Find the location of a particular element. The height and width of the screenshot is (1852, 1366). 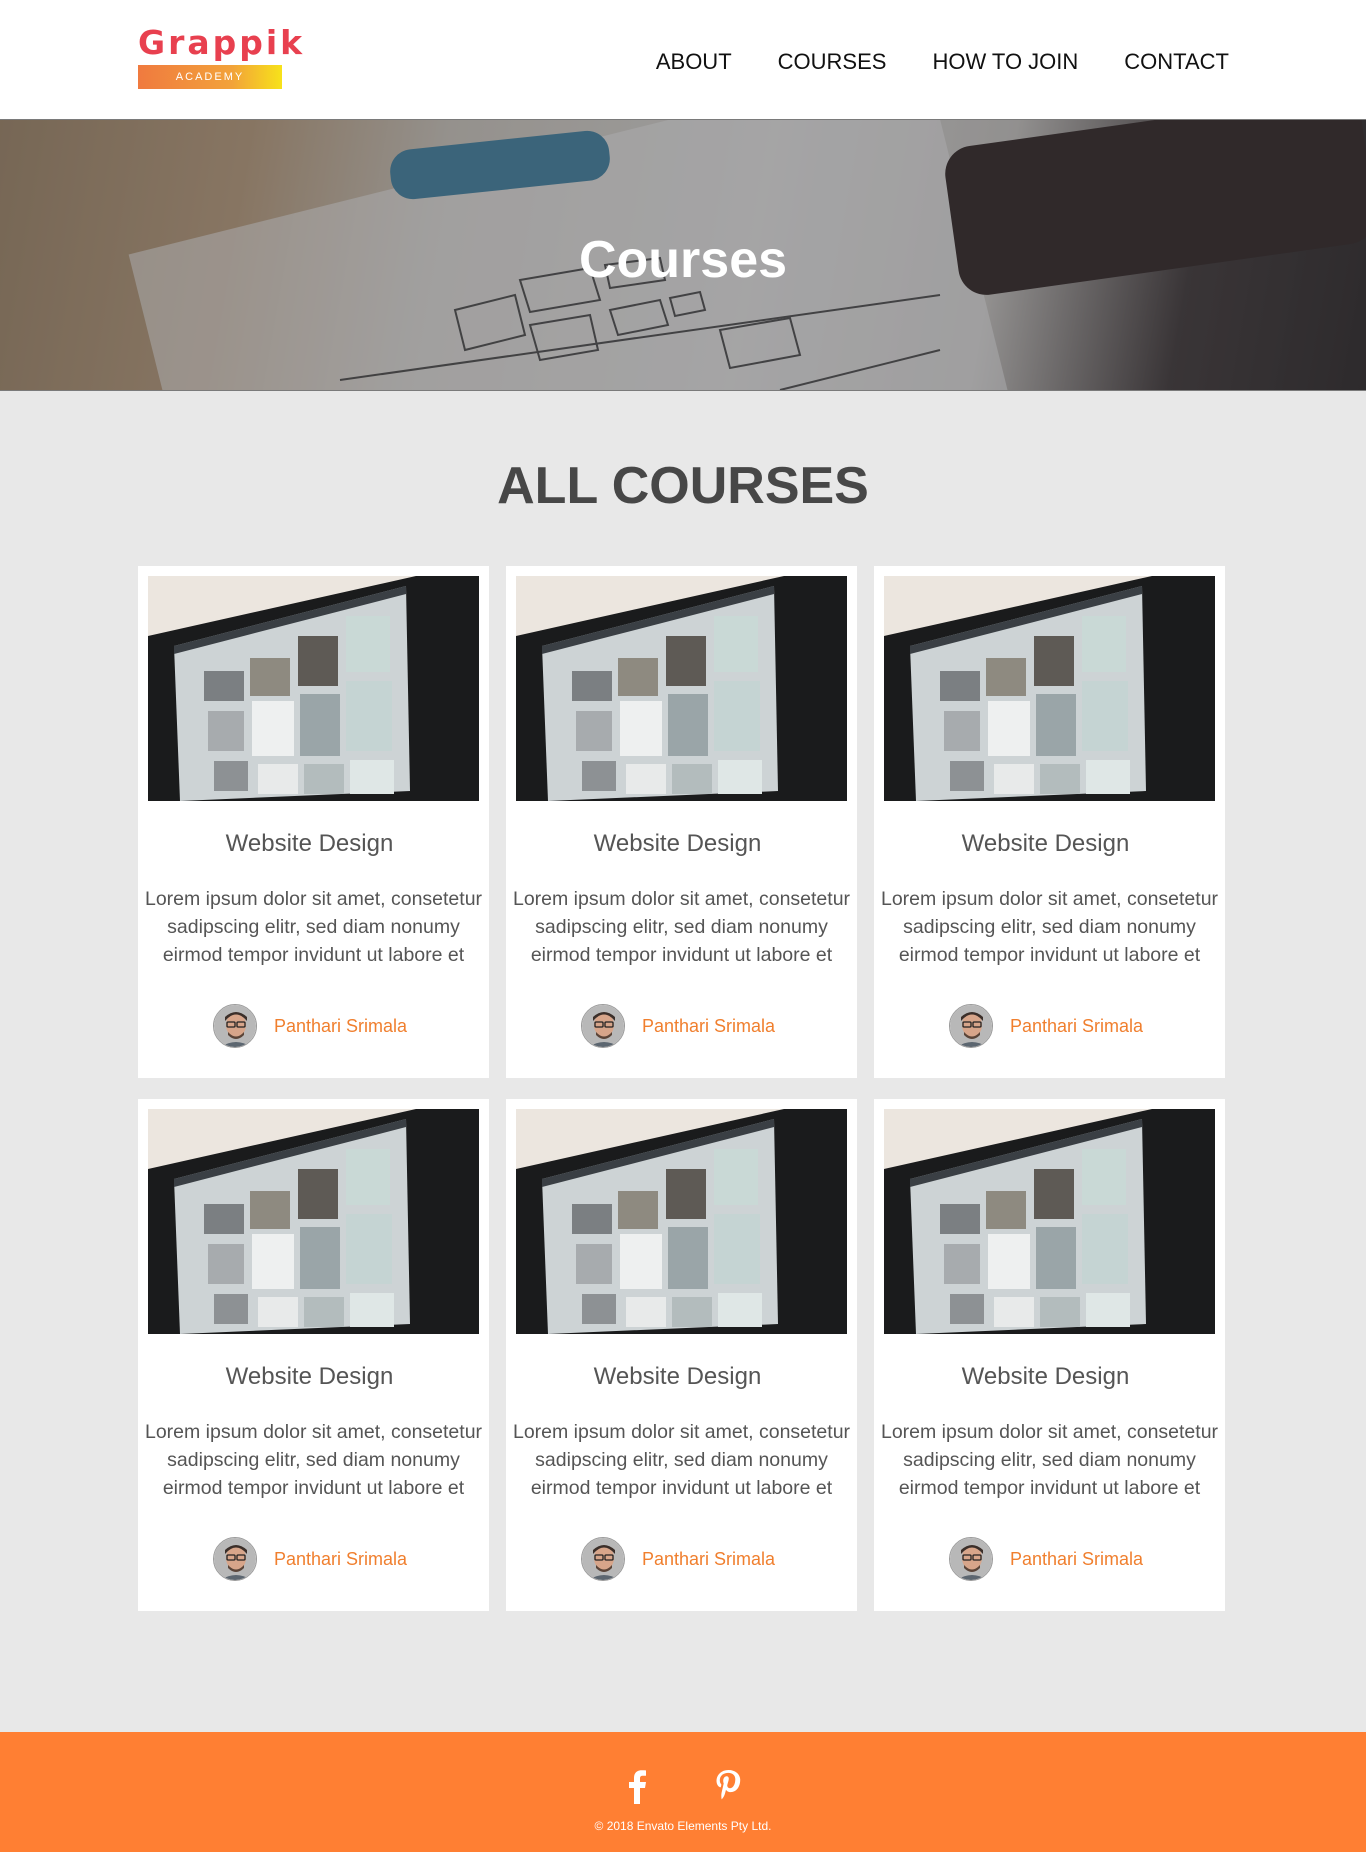

nav-courses: COURSES is located at coordinates (832, 62).